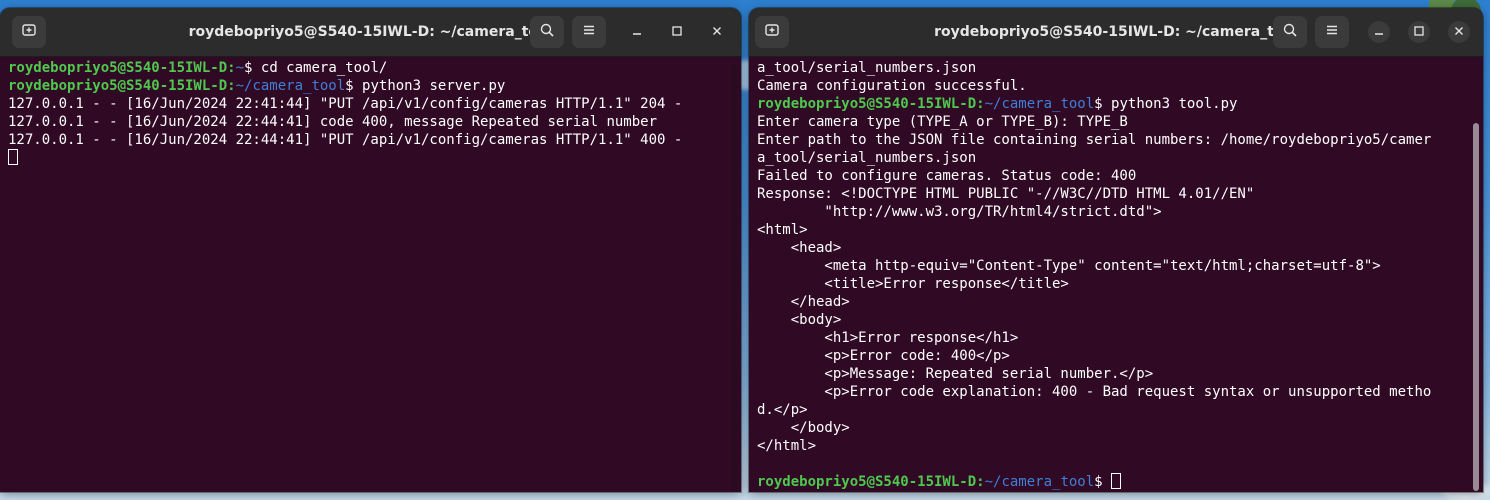 The height and width of the screenshot is (500, 1490). I want to click on output-line: </body>, so click(803, 428).